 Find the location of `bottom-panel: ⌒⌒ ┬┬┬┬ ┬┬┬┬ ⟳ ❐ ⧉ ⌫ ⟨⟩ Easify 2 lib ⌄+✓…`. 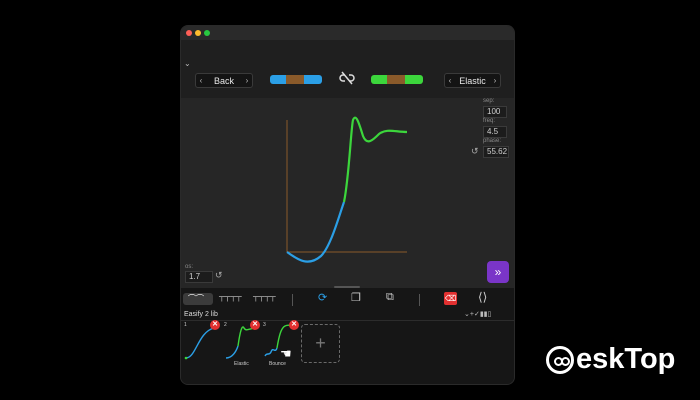

bottom-panel: ⌒⌒ ┬┬┬┬ ┬┬┬┬ ⟳ ❐ ⧉ ⌫ ⟨⟩ Easify 2 lib ⌄+✓… is located at coordinates (347, 336).